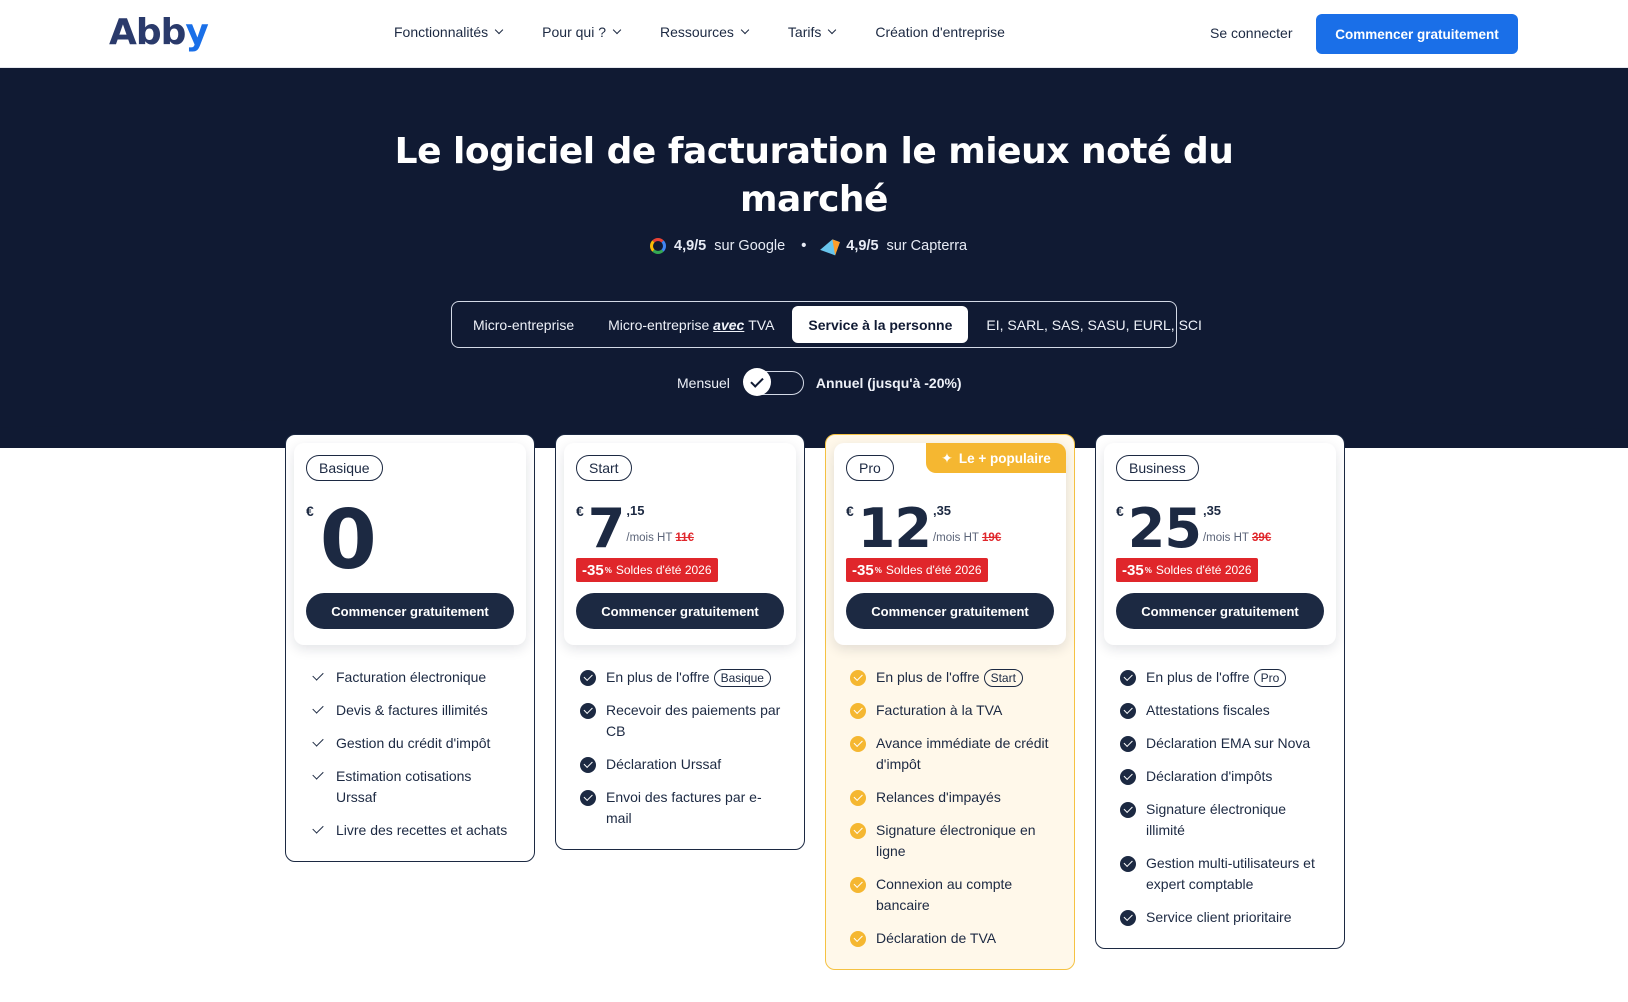  Describe the element at coordinates (1219, 917) in the screenshot. I see `feature-label: Service client prioritaire` at that location.